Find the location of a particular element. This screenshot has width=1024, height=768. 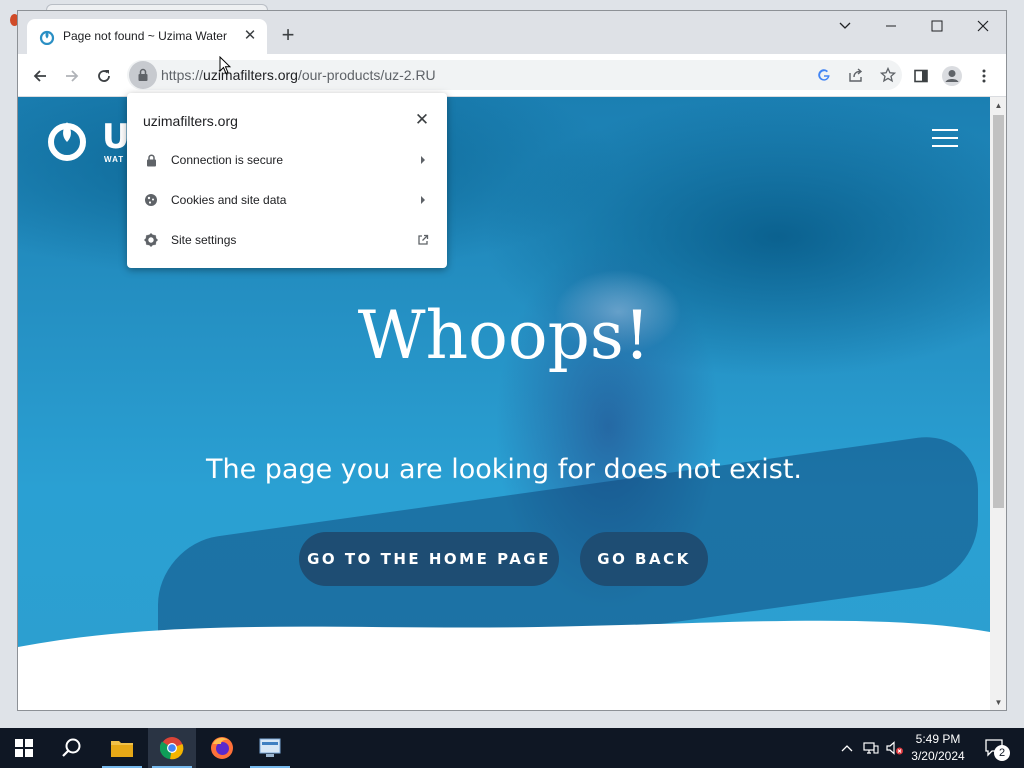

back-button is located at coordinates (40, 76).